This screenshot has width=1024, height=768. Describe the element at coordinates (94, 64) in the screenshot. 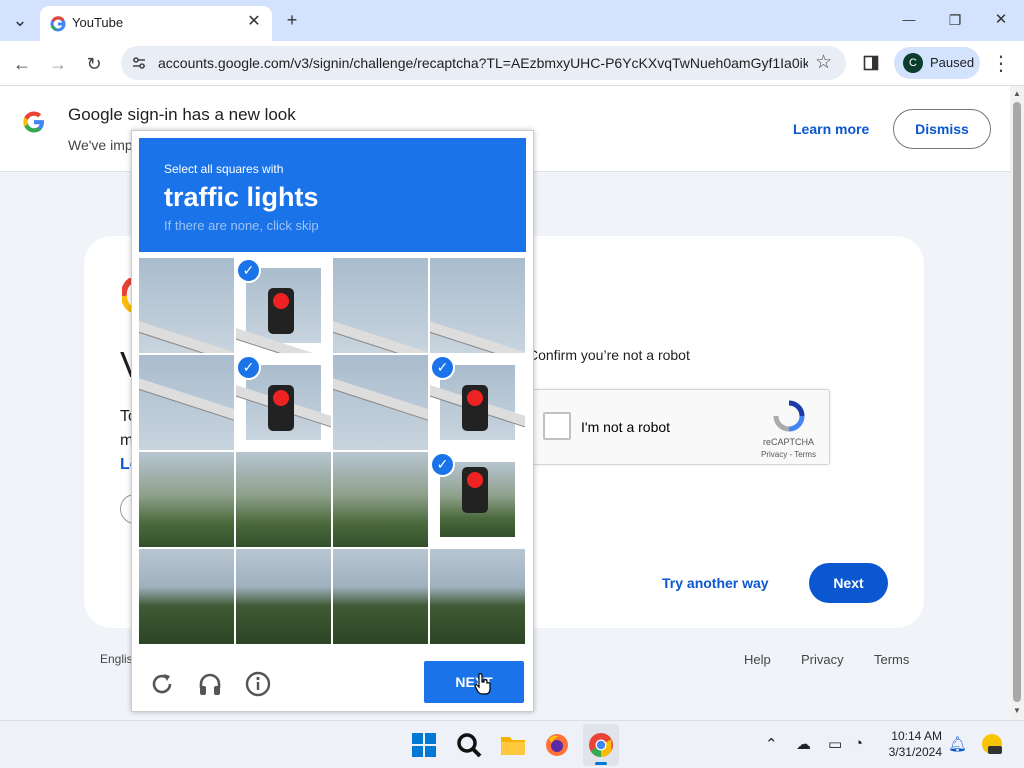

I see `reload-button: ↻` at that location.